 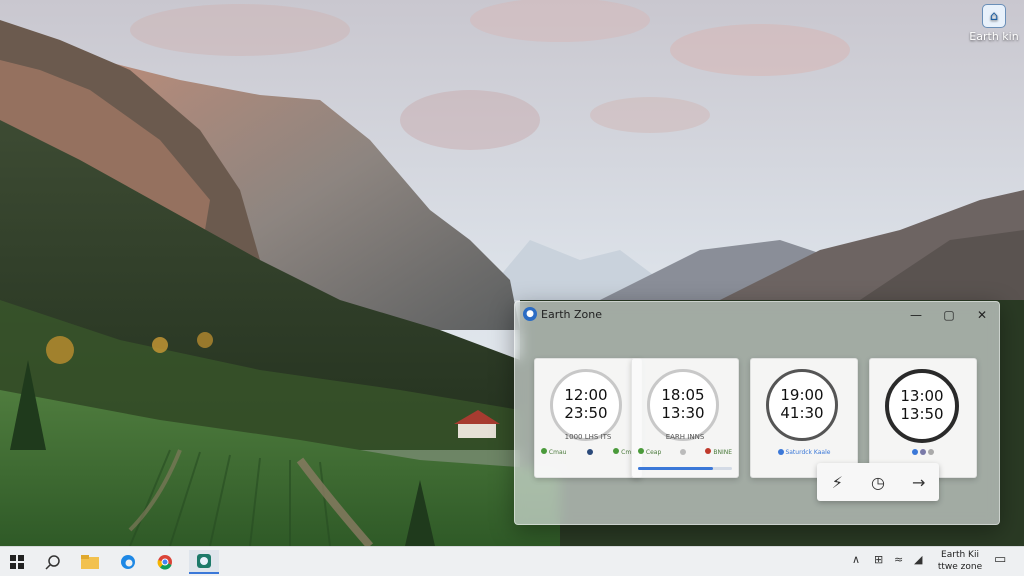 What do you see at coordinates (722, 452) in the screenshot?
I see `status-right-text: BNINE` at bounding box center [722, 452].